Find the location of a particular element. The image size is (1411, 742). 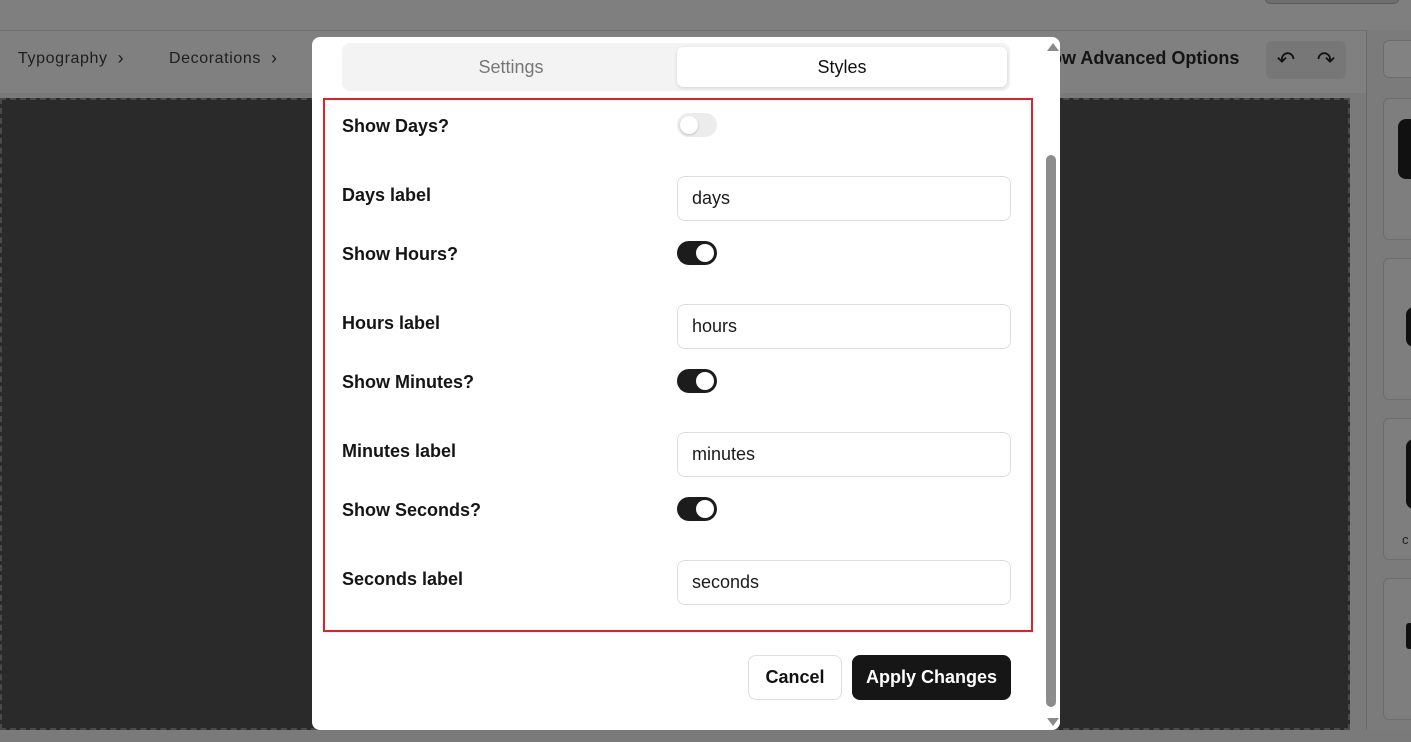

seconds-label-label: Seconds label is located at coordinates (403, 579).